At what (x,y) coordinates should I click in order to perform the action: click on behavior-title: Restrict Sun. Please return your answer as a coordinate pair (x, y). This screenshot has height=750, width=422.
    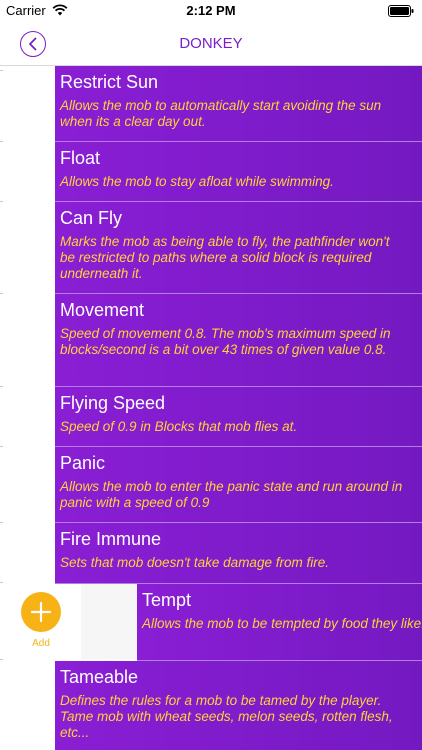
    Looking at the image, I should click on (109, 82).